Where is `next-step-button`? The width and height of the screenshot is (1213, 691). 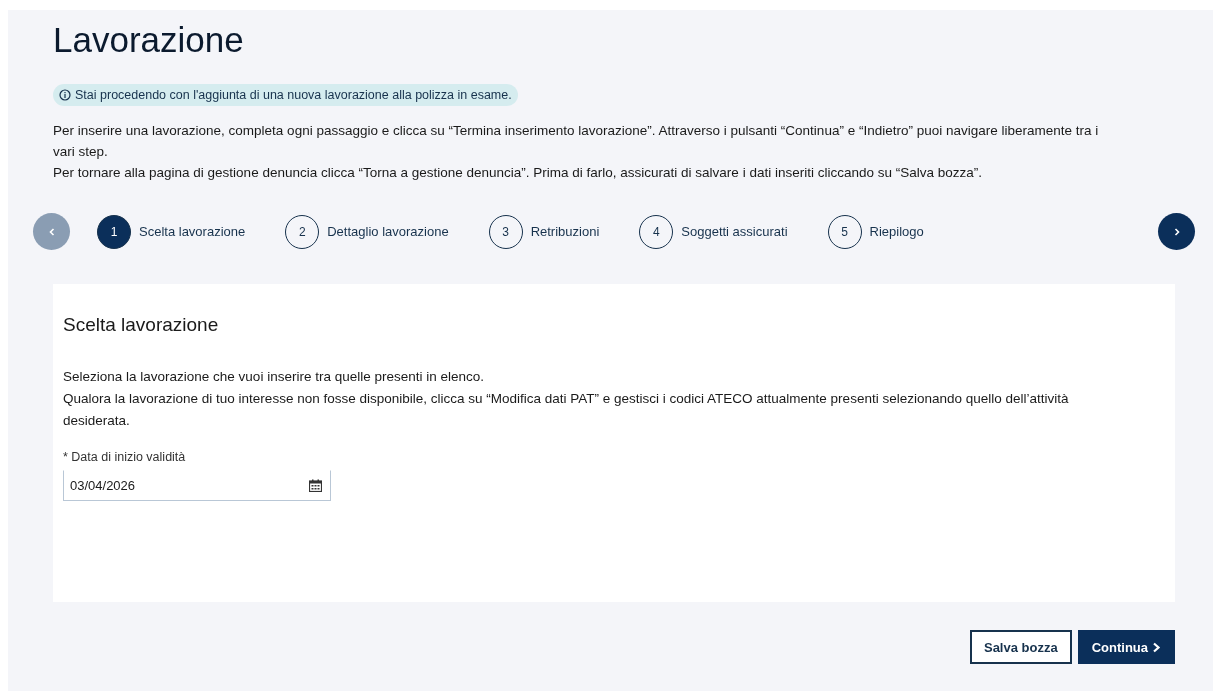 next-step-button is located at coordinates (1176, 231).